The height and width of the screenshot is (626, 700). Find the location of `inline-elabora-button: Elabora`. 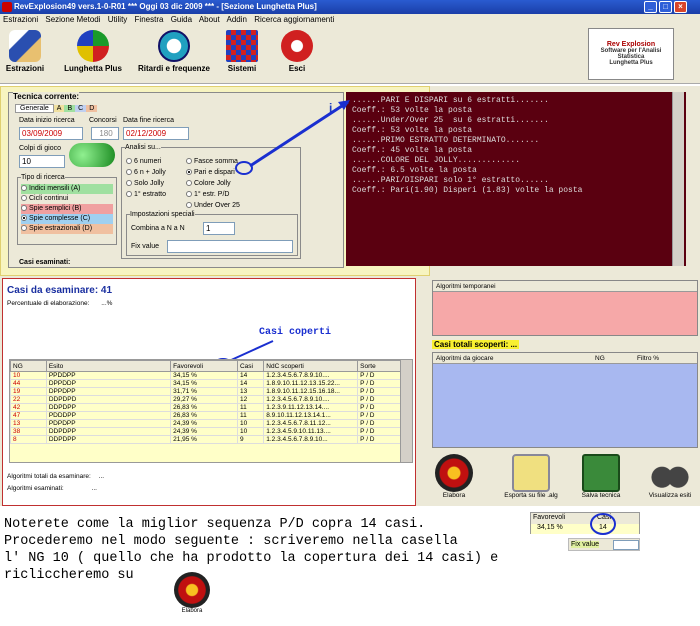

inline-elabora-button: Elabora is located at coordinates (192, 593).